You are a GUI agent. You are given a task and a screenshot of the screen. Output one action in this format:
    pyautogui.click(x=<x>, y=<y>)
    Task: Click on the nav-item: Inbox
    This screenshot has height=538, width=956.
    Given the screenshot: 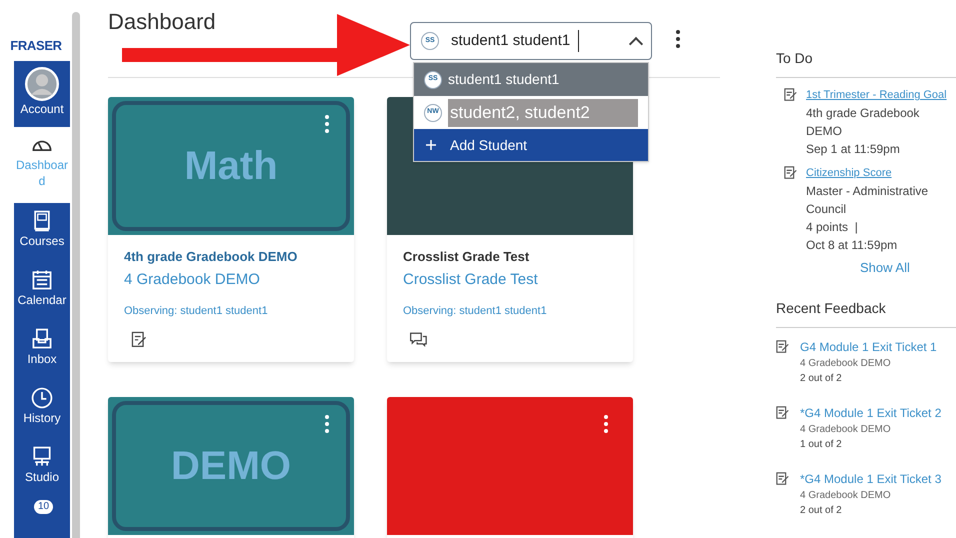 What is the action you would take?
    pyautogui.click(x=42, y=350)
    